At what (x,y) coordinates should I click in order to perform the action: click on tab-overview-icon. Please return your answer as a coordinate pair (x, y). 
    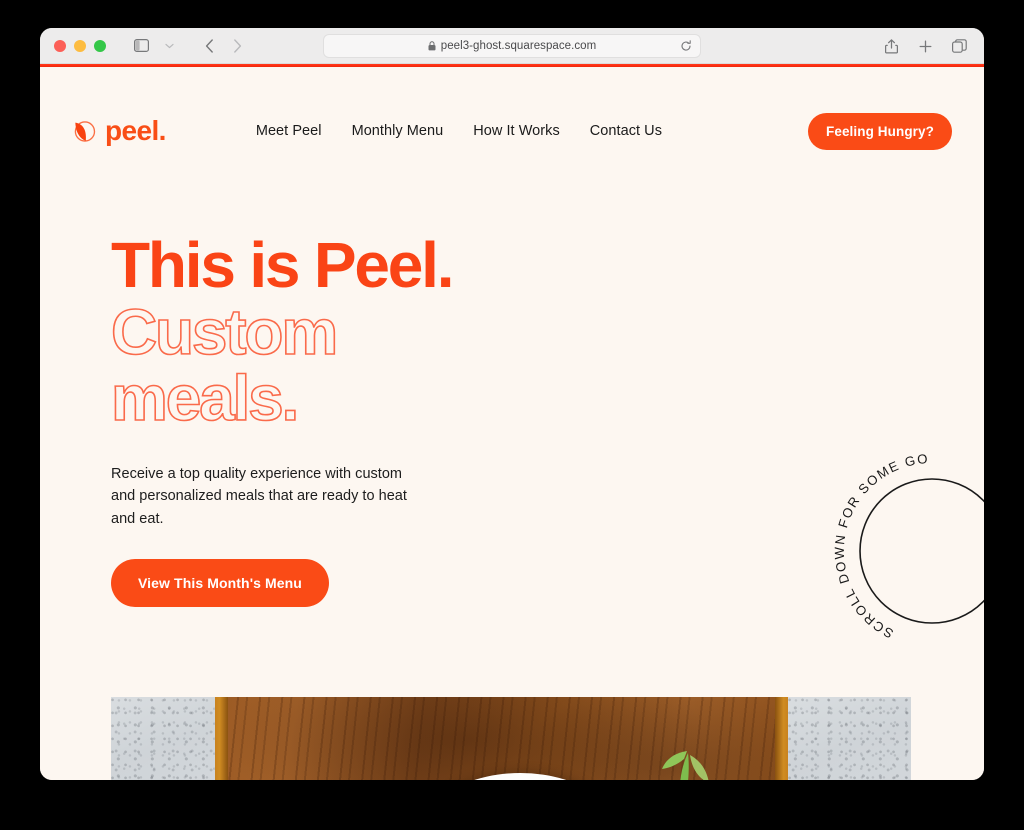
    Looking at the image, I should click on (959, 46).